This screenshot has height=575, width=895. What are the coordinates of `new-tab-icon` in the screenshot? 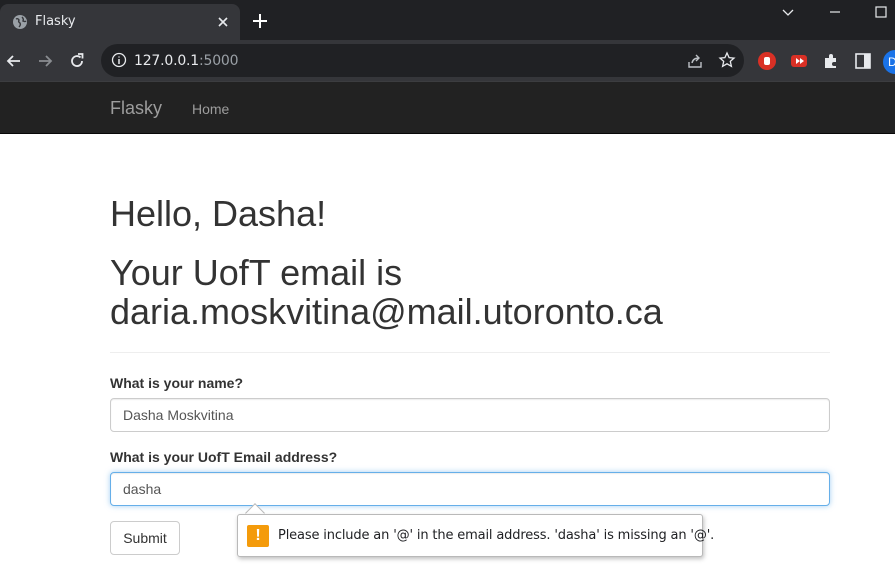 It's located at (260, 21).